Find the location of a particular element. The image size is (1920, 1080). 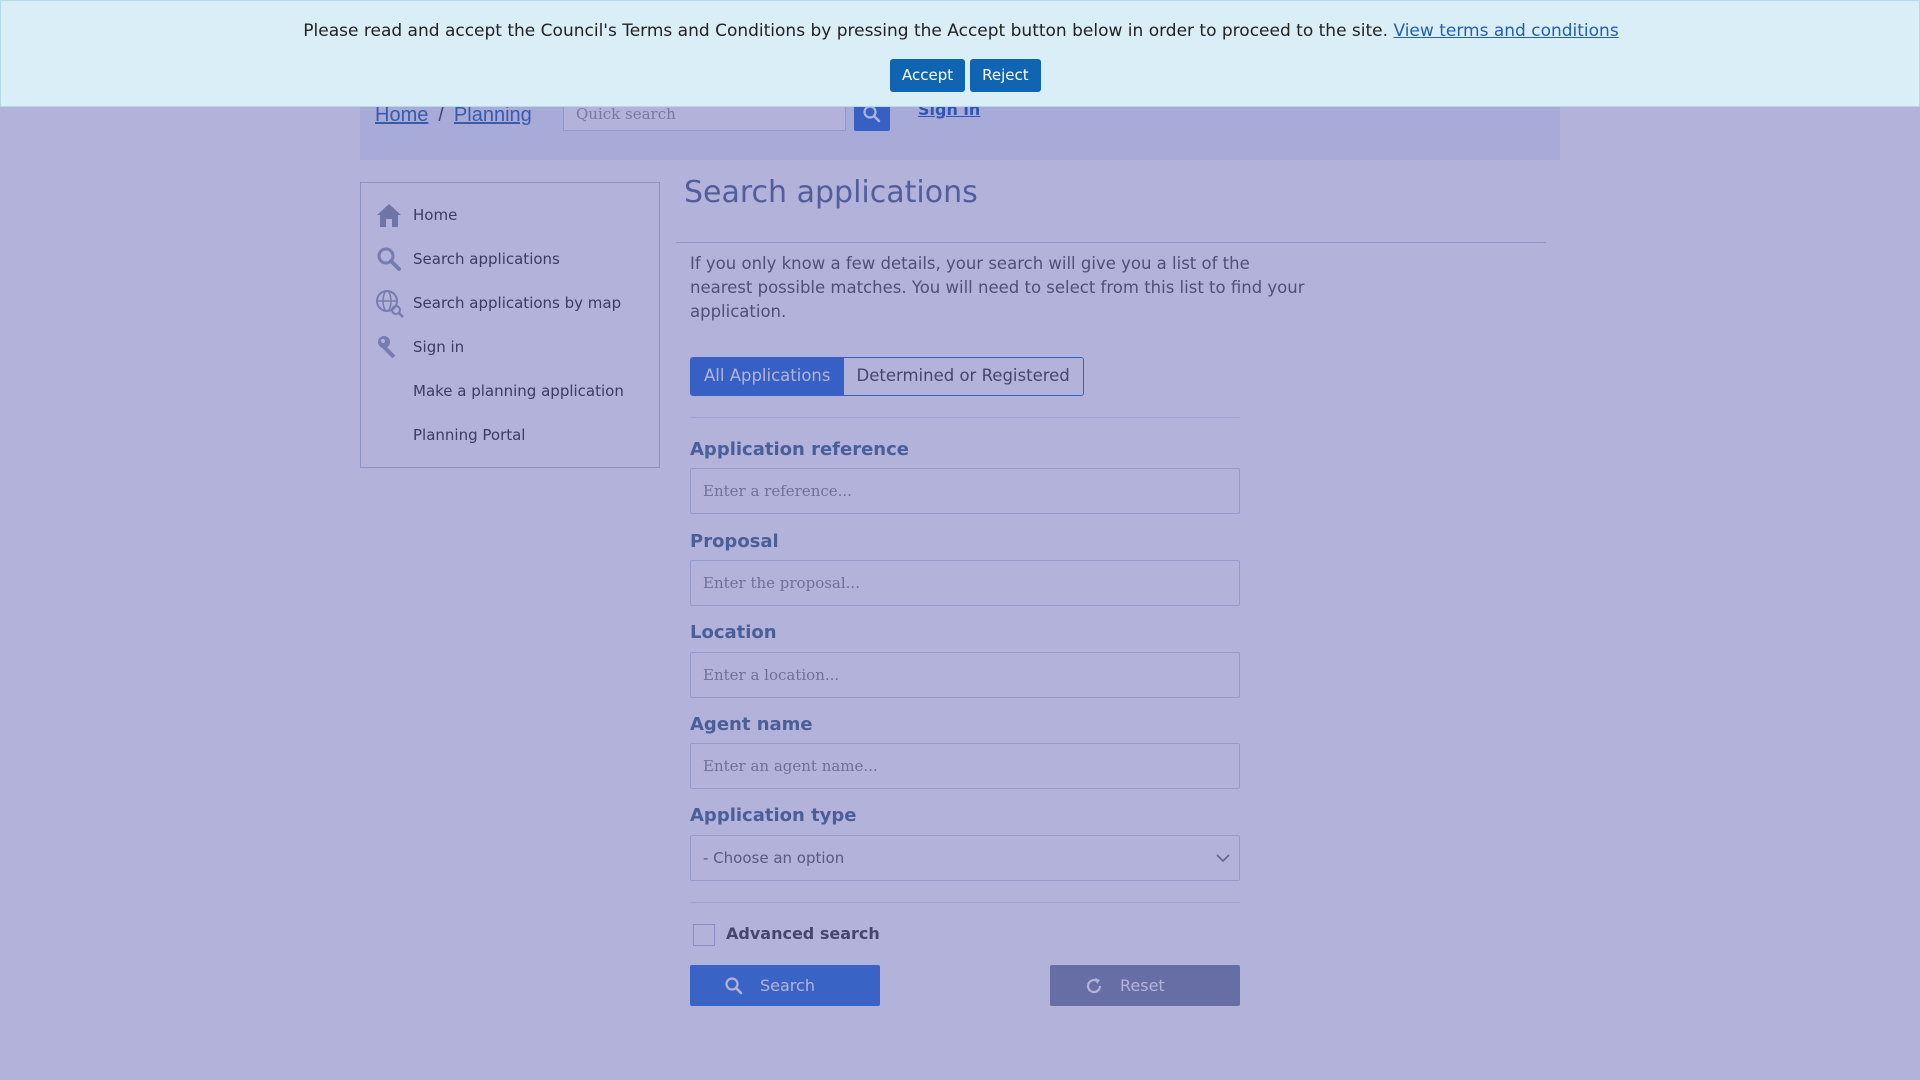

accept-button: Accept is located at coordinates (928, 75).